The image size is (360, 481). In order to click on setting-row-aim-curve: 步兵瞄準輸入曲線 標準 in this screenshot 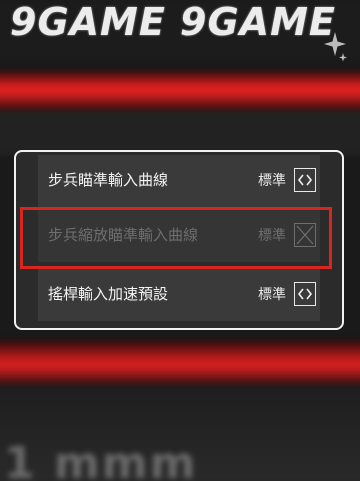, I will do `click(179, 181)`.